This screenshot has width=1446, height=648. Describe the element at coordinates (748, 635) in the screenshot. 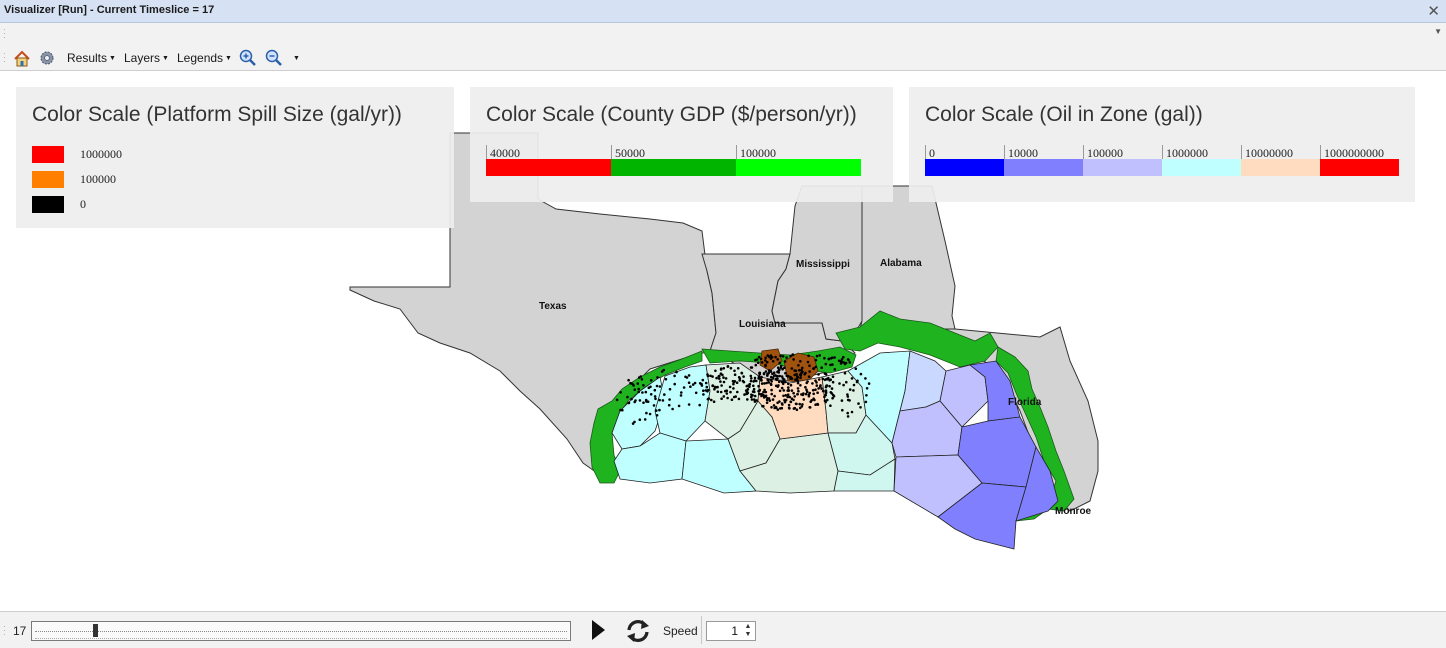

I see `spin-down-icon: ▼` at that location.